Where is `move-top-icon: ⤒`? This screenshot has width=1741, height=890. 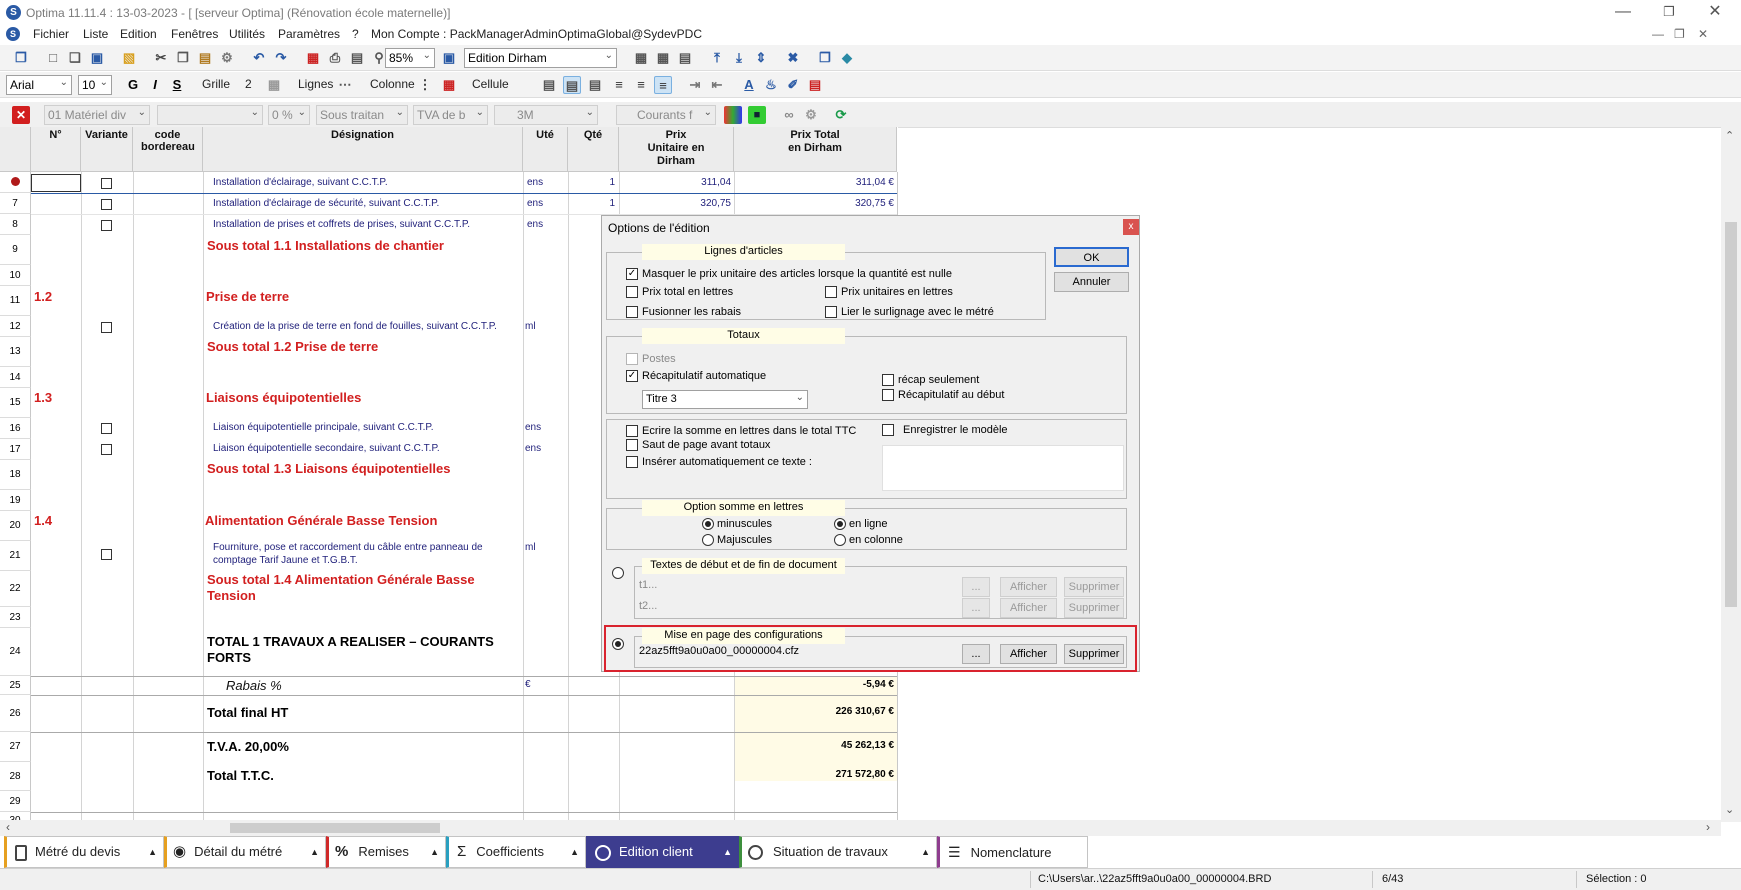 move-top-icon: ⤒ is located at coordinates (717, 58).